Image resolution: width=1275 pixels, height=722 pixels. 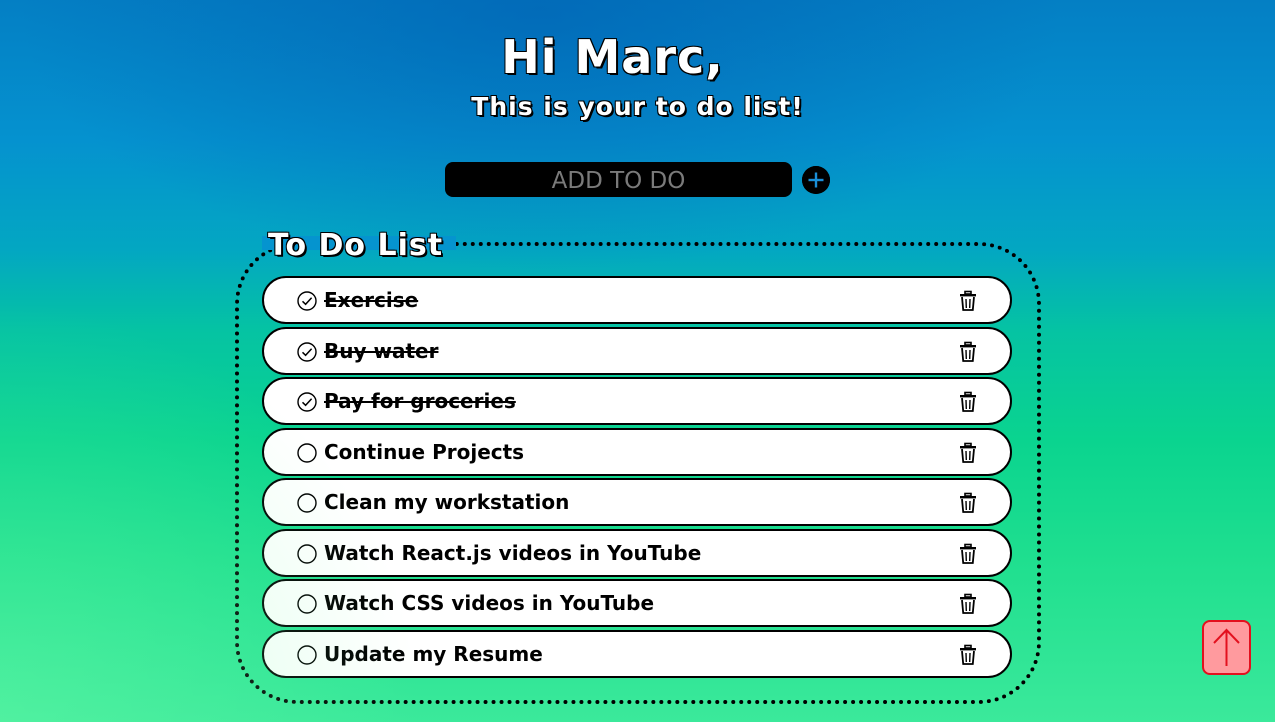 I want to click on add-todo-button, so click(x=816, y=180).